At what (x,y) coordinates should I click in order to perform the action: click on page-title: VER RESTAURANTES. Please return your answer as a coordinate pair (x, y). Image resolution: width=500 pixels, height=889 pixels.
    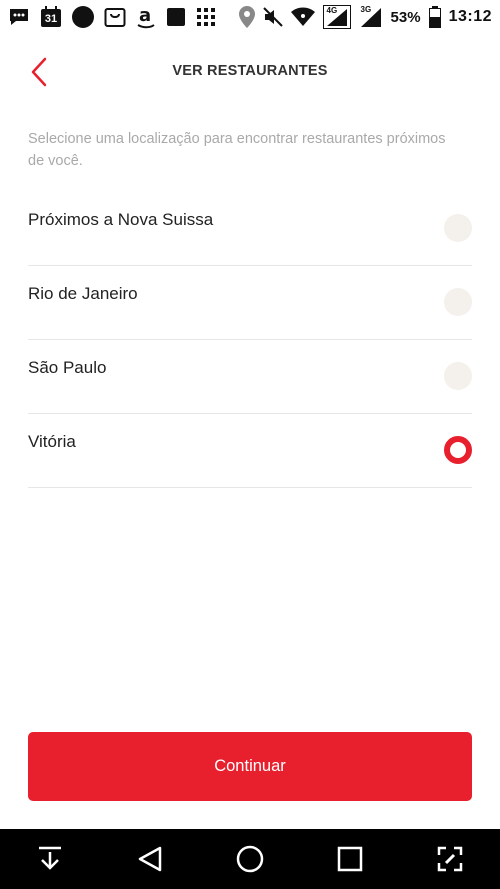
    Looking at the image, I should click on (250, 71).